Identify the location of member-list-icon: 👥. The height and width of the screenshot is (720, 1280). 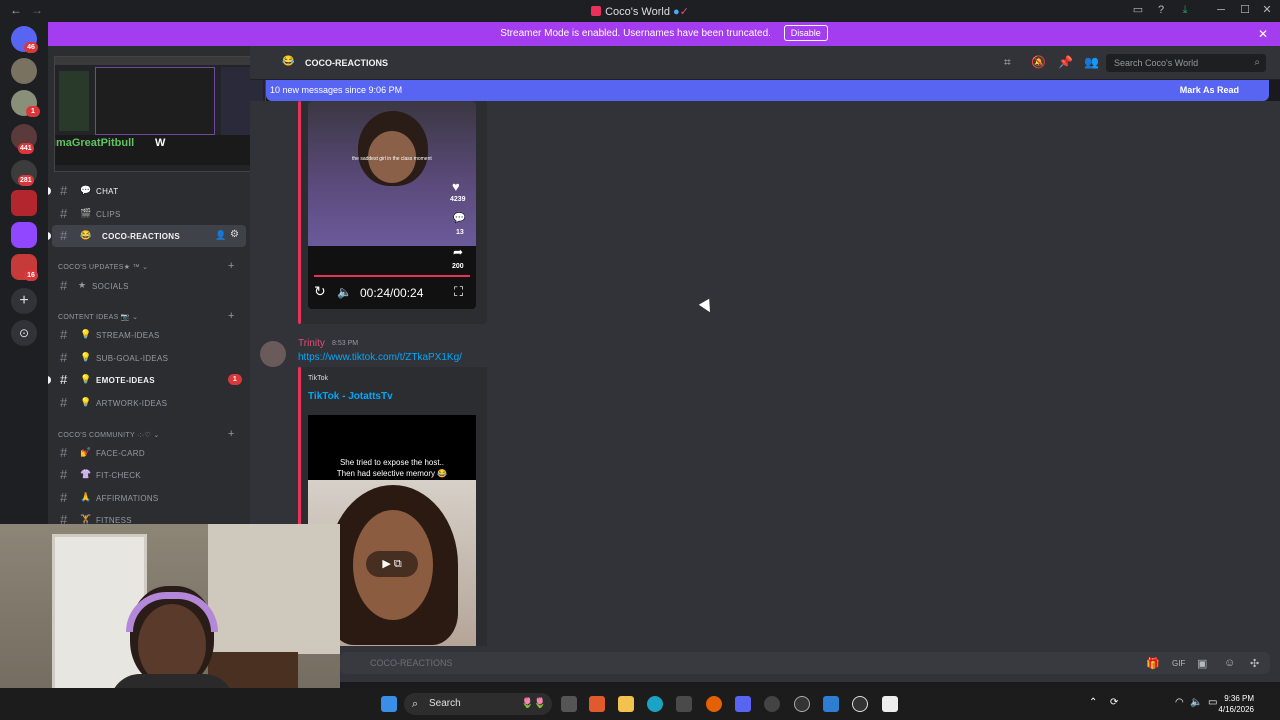
(1091, 62).